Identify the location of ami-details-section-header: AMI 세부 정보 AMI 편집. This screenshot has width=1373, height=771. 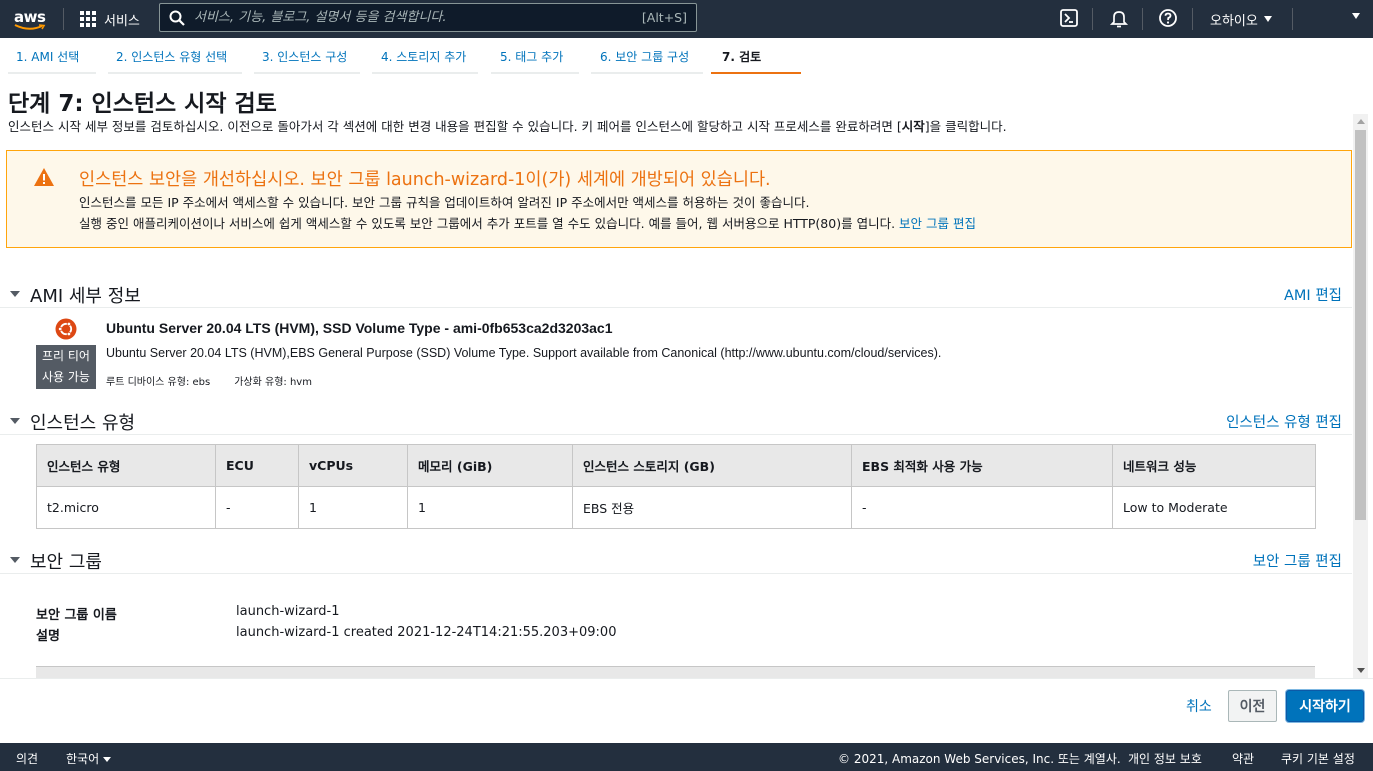
(676, 294).